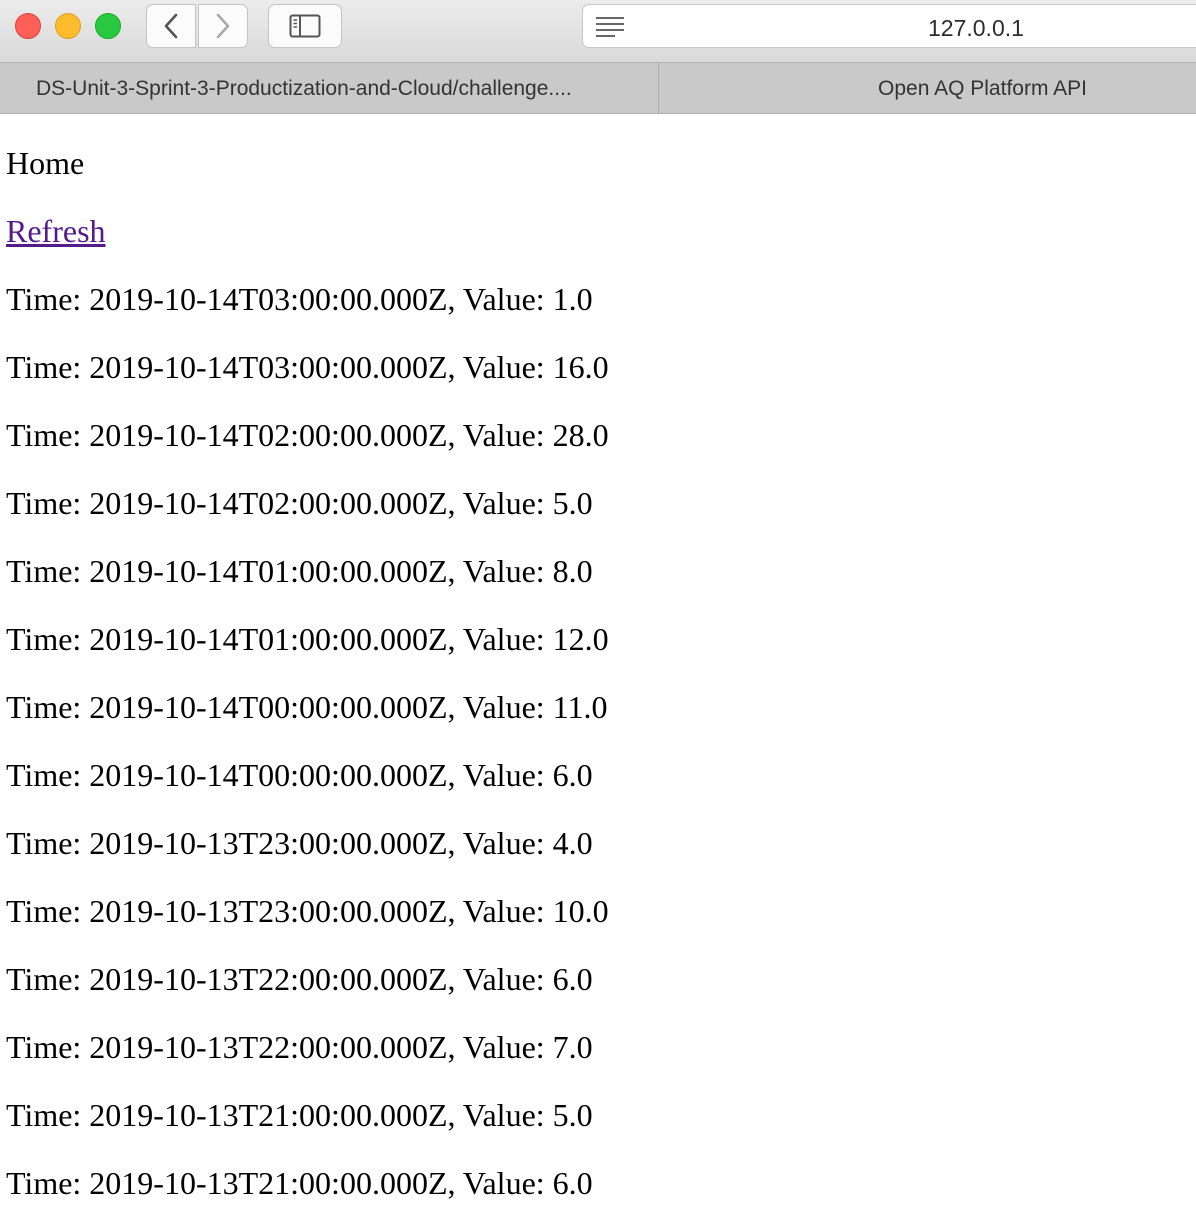  I want to click on zoom-window-button, so click(108, 26).